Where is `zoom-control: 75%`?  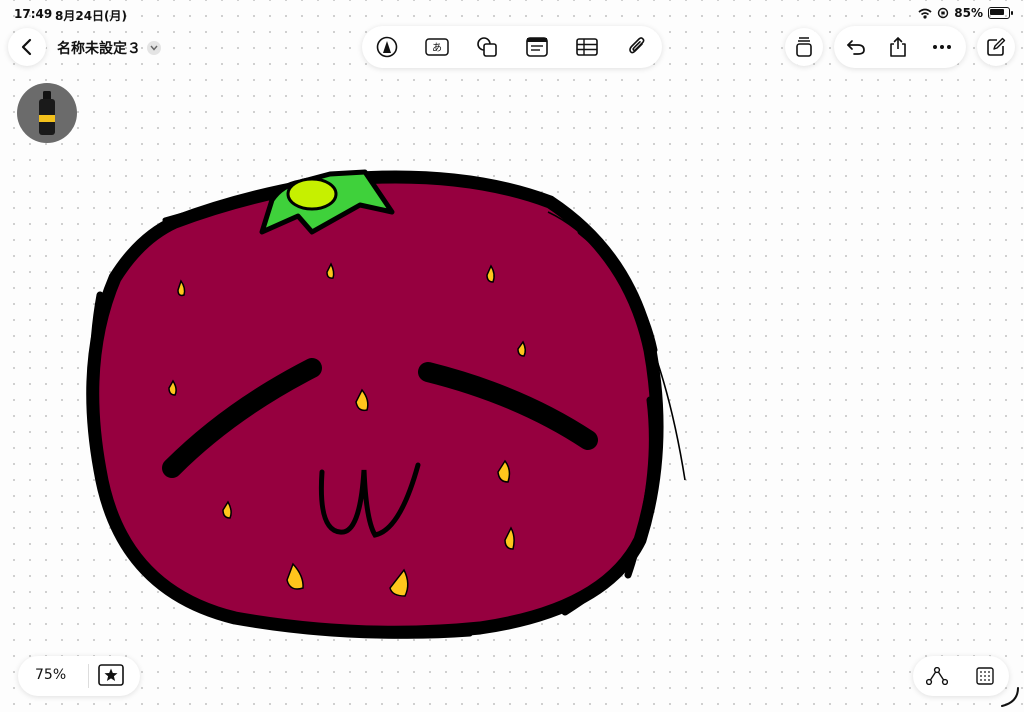
zoom-control: 75% is located at coordinates (79, 676).